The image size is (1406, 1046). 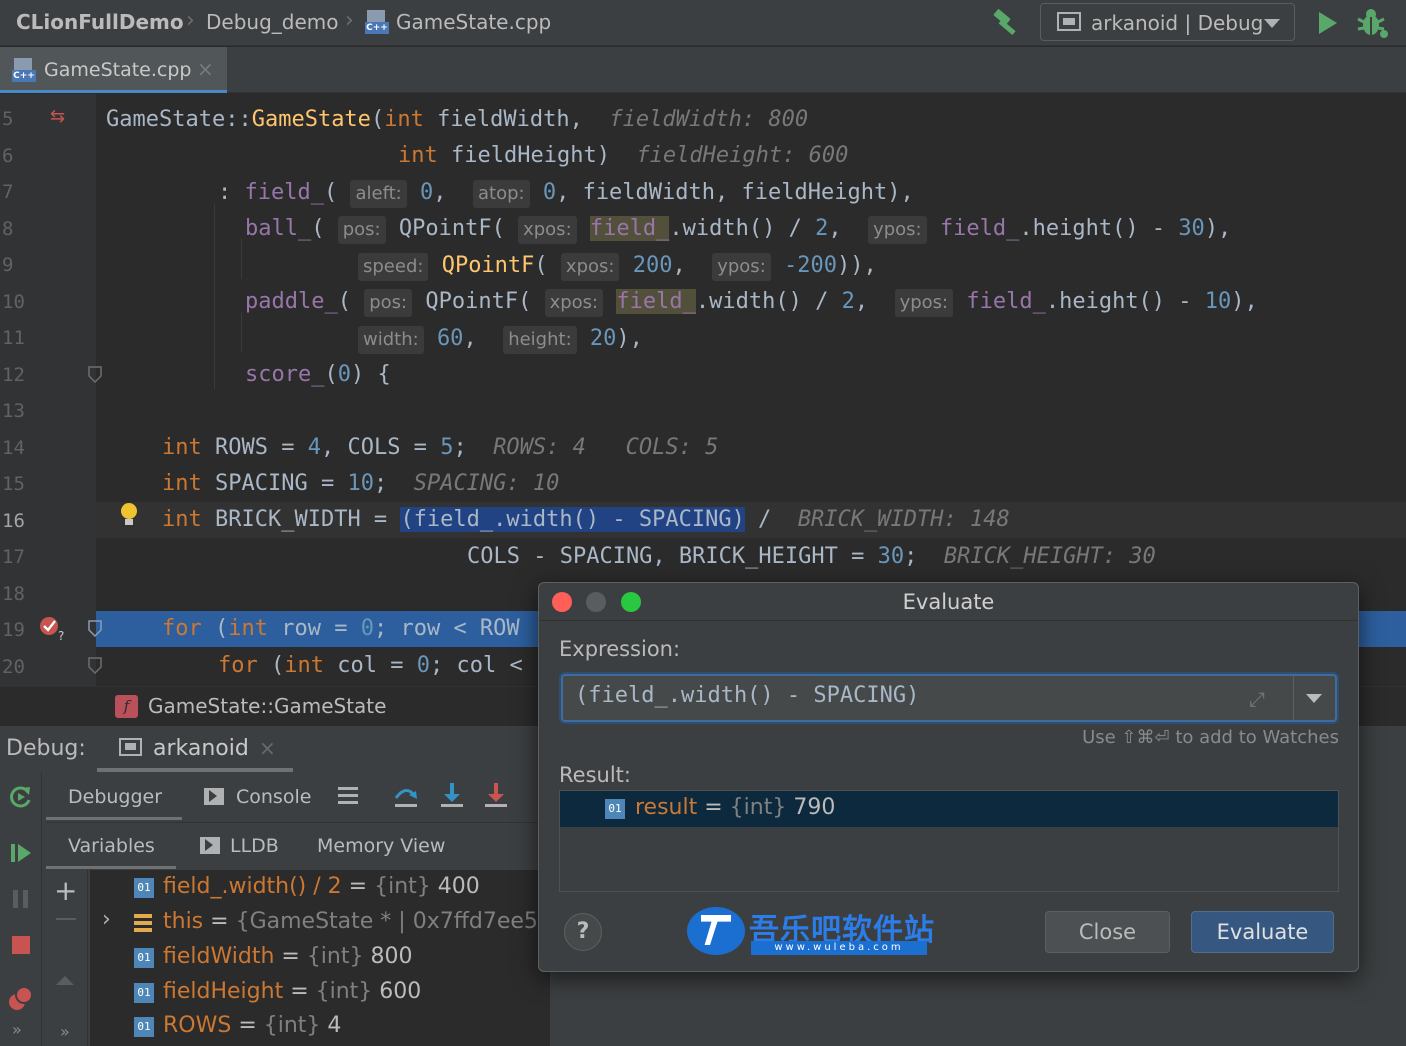 What do you see at coordinates (595, 775) in the screenshot?
I see `result-label: Result:` at bounding box center [595, 775].